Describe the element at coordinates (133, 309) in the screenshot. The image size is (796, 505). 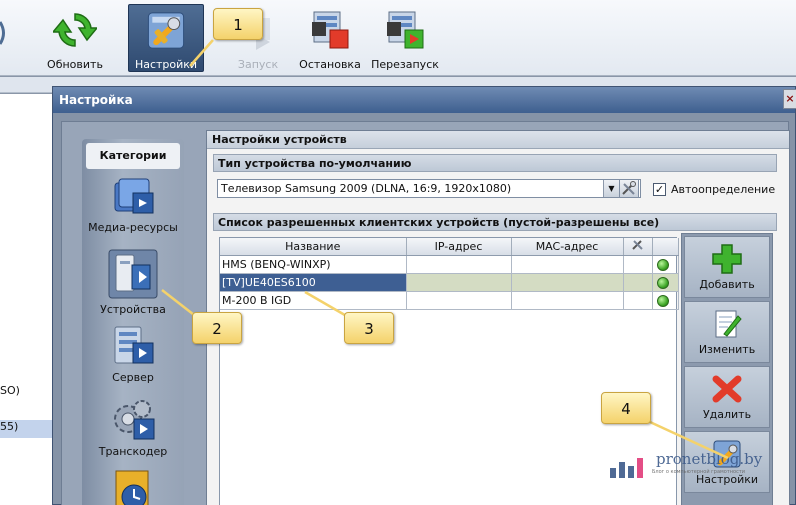
I see `category-devices-label: Устройства` at that location.